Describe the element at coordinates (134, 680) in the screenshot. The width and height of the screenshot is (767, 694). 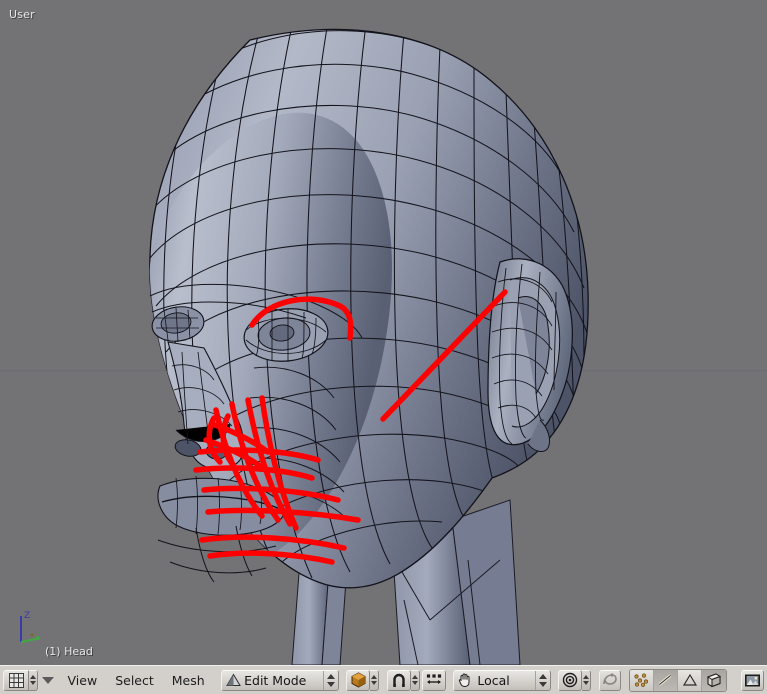
I see `menu-select: Select` at that location.